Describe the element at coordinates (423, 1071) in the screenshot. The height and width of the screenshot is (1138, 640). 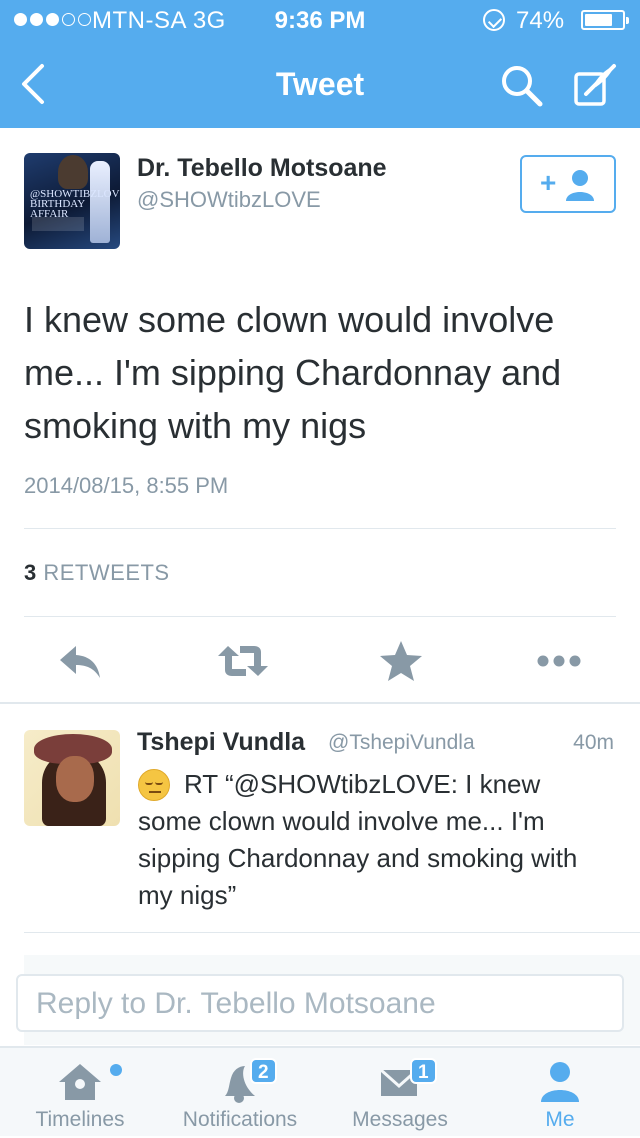
I see `messages-badge: 1` at that location.